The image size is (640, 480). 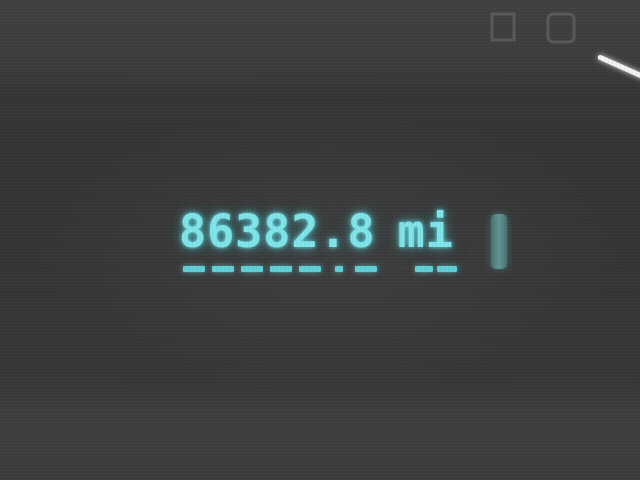 What do you see at coordinates (277, 231) in the screenshot?
I see `odometer-value: 86382.8` at bounding box center [277, 231].